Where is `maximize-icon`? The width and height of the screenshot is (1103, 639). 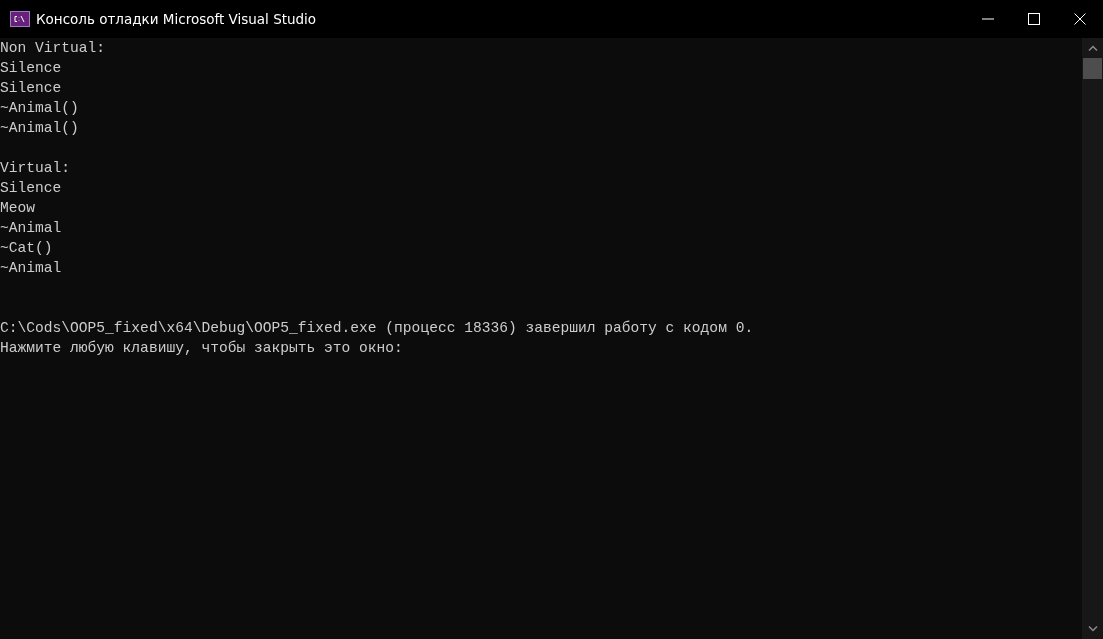 maximize-icon is located at coordinates (1034, 19).